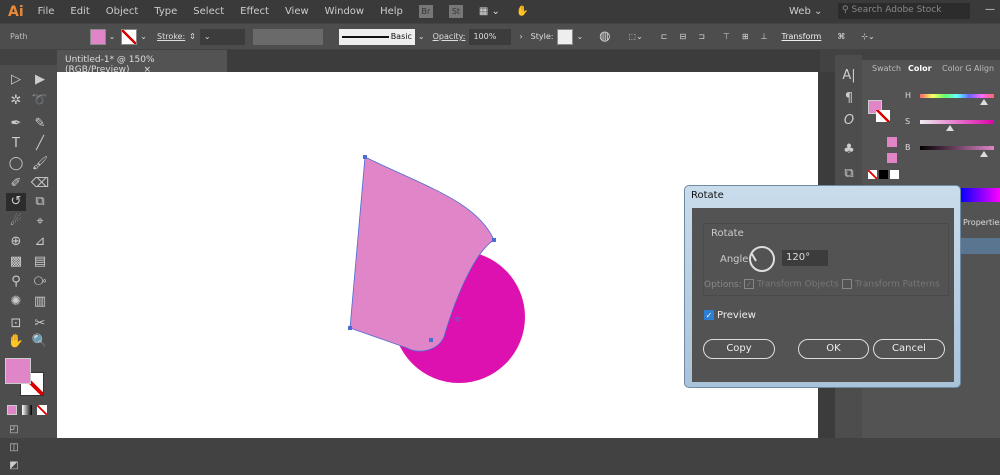 This screenshot has width=1000, height=475. What do you see at coordinates (957, 125) in the screenshot?
I see `saturation-slider` at bounding box center [957, 125].